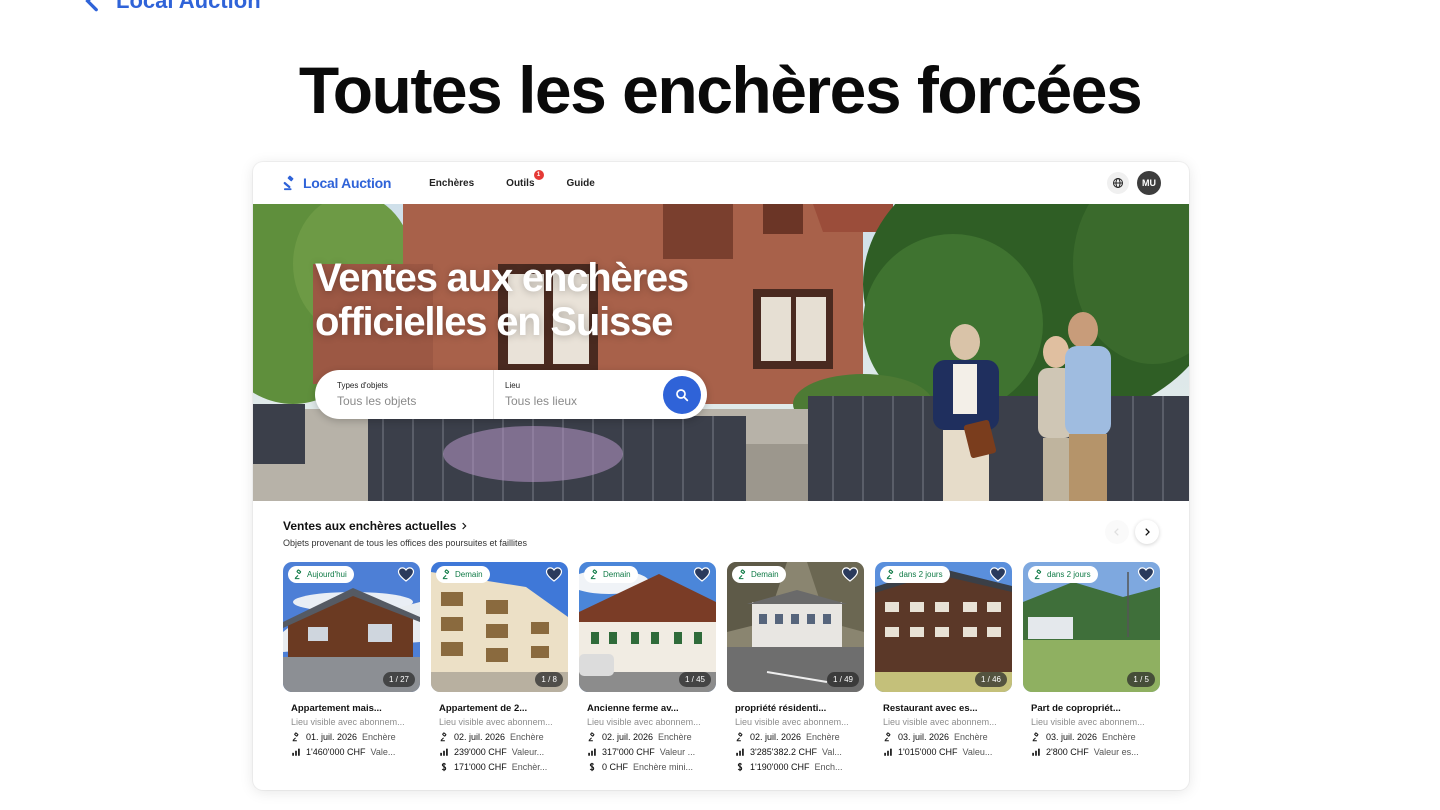 The image size is (1440, 810). I want to click on user-avatar: MU, so click(1149, 183).